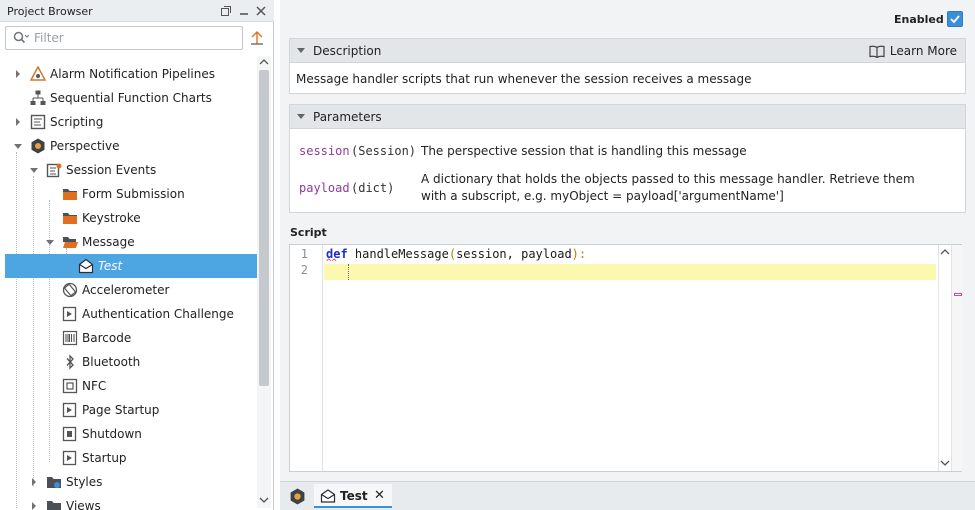  Describe the element at coordinates (38, 122) in the screenshot. I see `scripting-icon` at that location.